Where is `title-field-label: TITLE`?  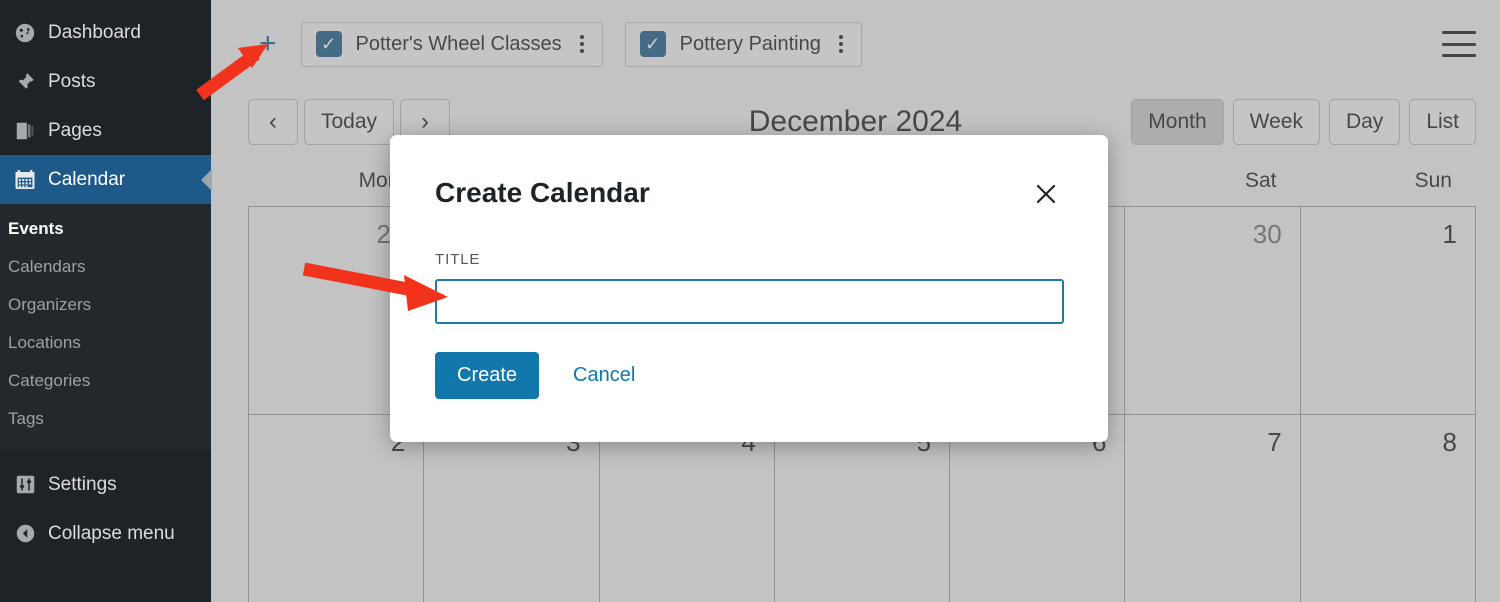 title-field-label: TITLE is located at coordinates (458, 259).